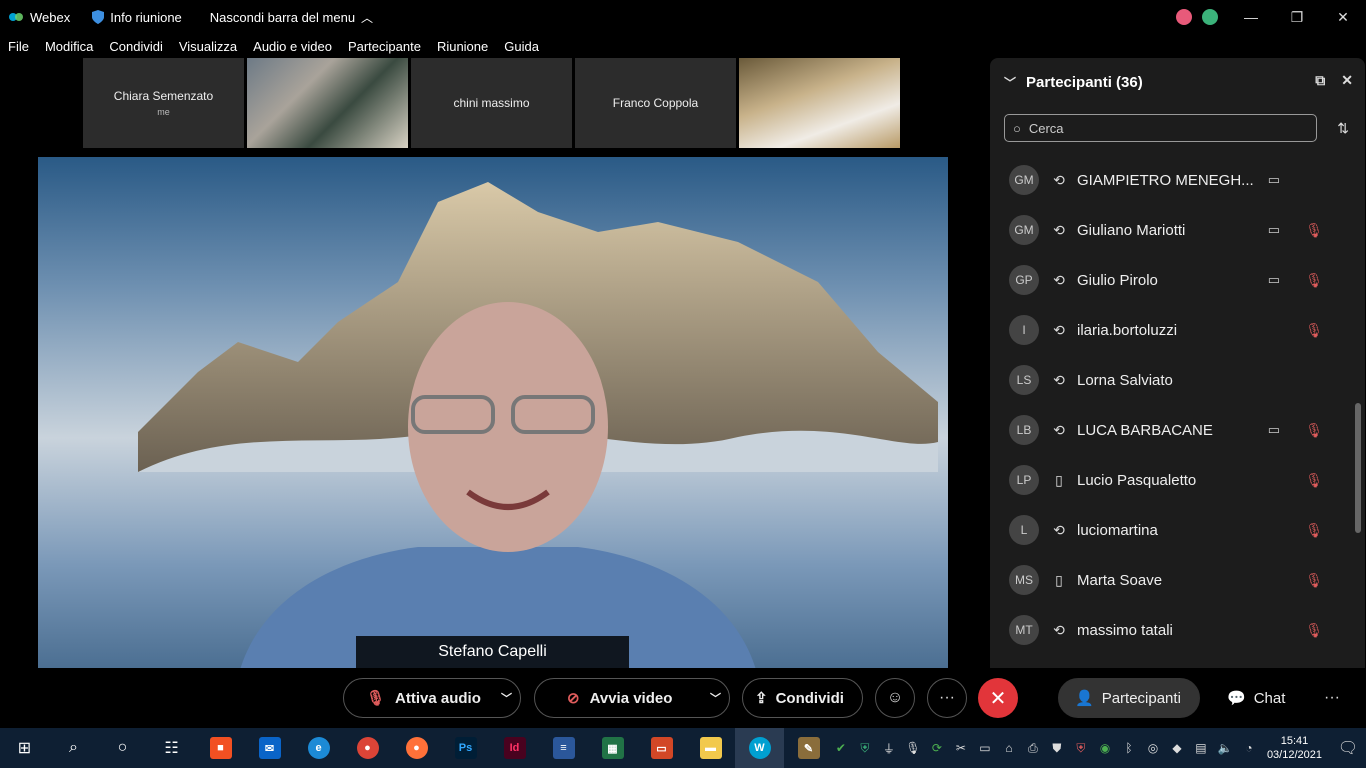 Image resolution: width=1366 pixels, height=768 pixels. What do you see at coordinates (1273, 429) in the screenshot?
I see `video-camera-icon: ▭` at bounding box center [1273, 429].